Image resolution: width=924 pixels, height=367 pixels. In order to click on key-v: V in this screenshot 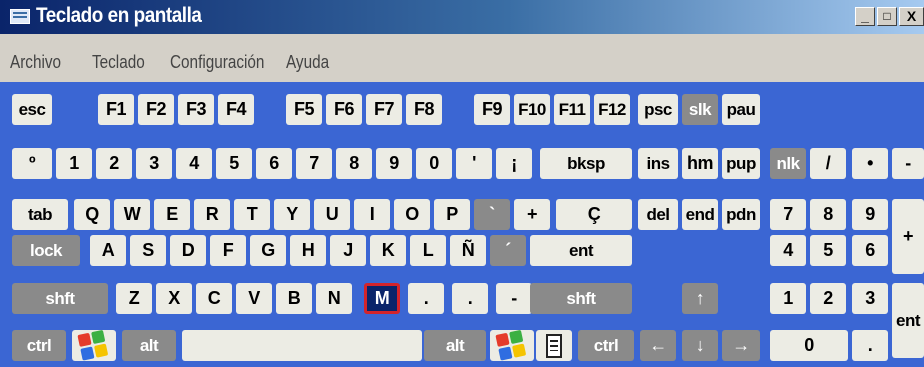, I will do `click(254, 298)`.